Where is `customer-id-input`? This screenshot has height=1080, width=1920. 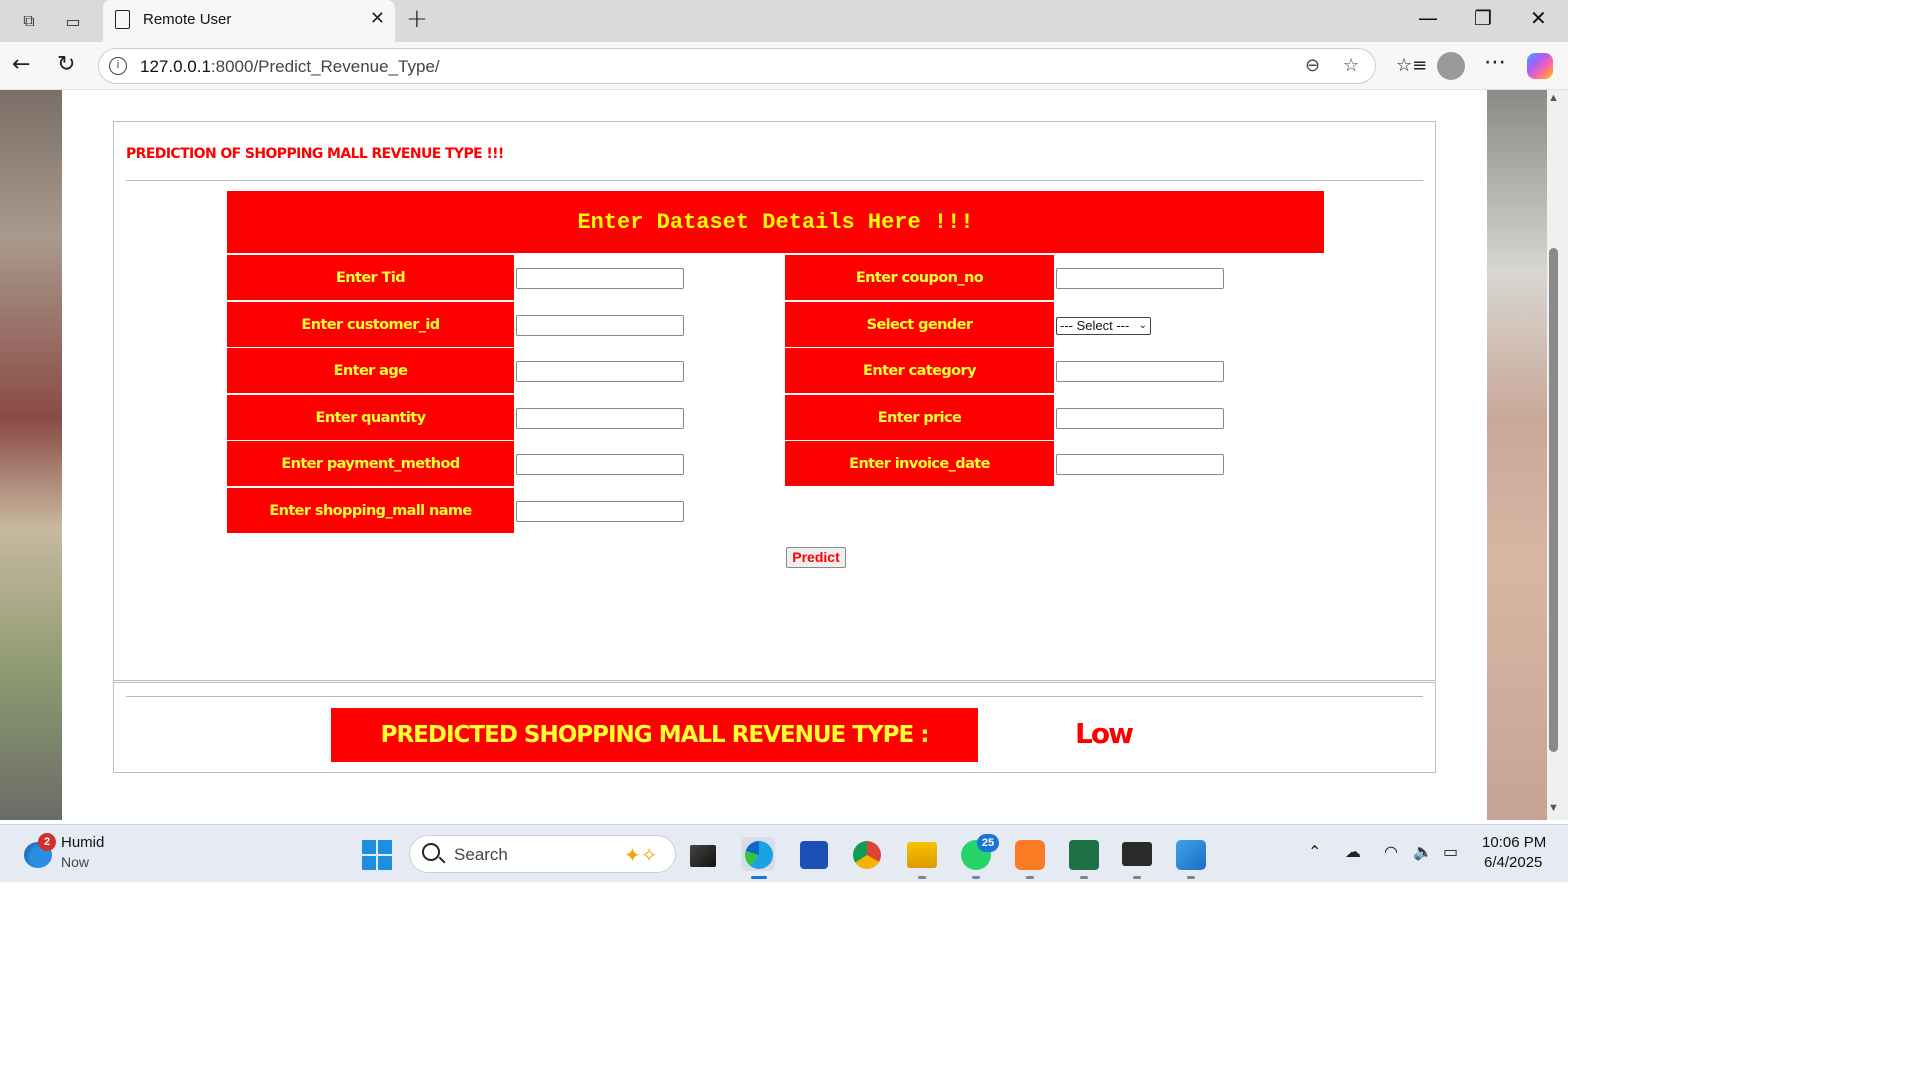
customer-id-input is located at coordinates (600, 325).